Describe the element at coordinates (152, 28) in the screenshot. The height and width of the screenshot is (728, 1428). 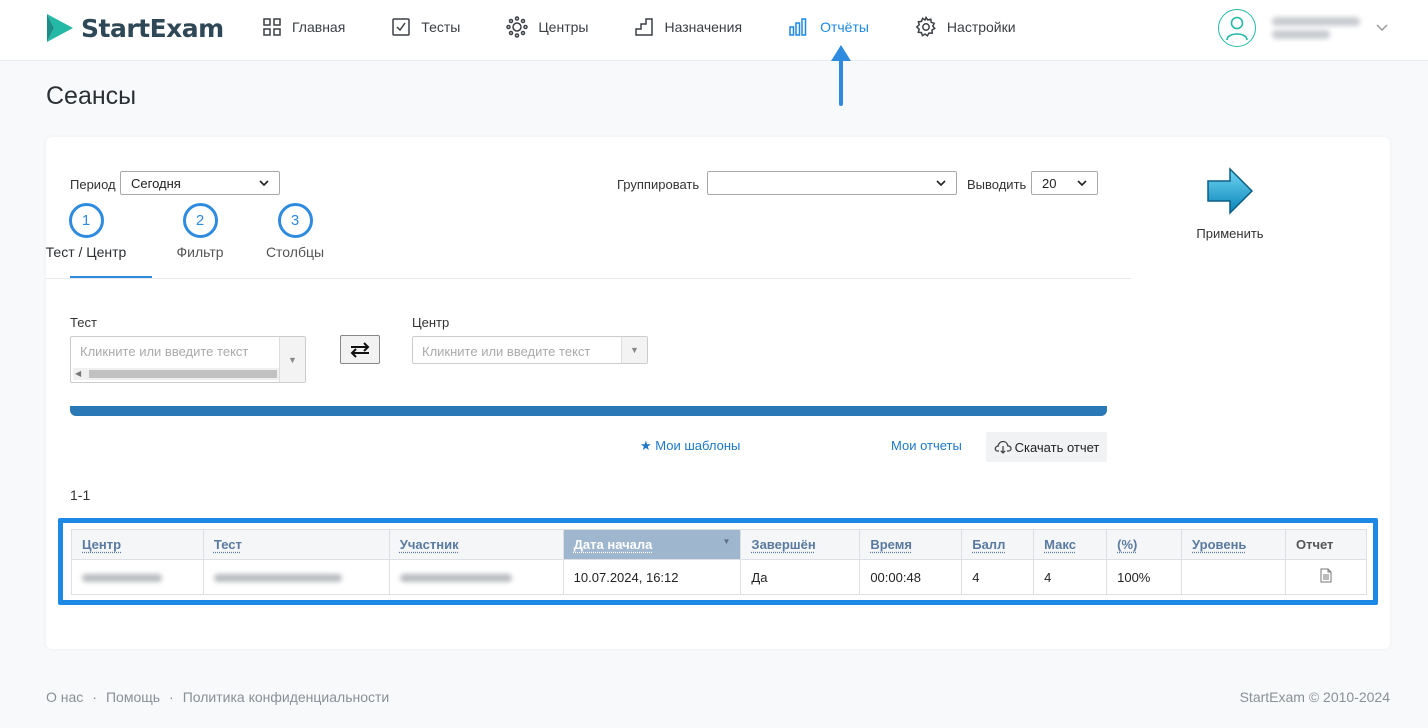
I see `logo-text: StartExam` at that location.